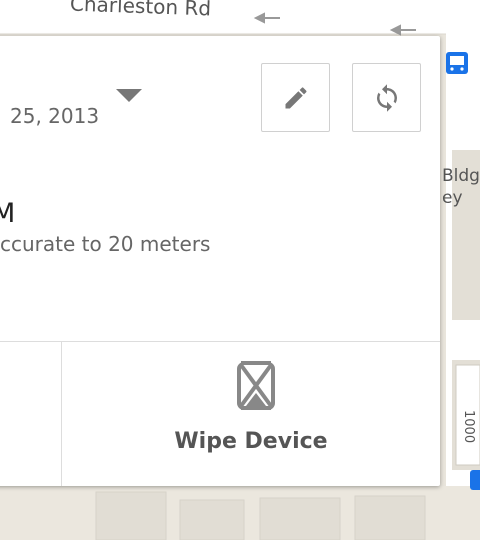 The image size is (480, 540). What do you see at coordinates (129, 95) in the screenshot?
I see `device-selector-dropdown-icon` at bounding box center [129, 95].